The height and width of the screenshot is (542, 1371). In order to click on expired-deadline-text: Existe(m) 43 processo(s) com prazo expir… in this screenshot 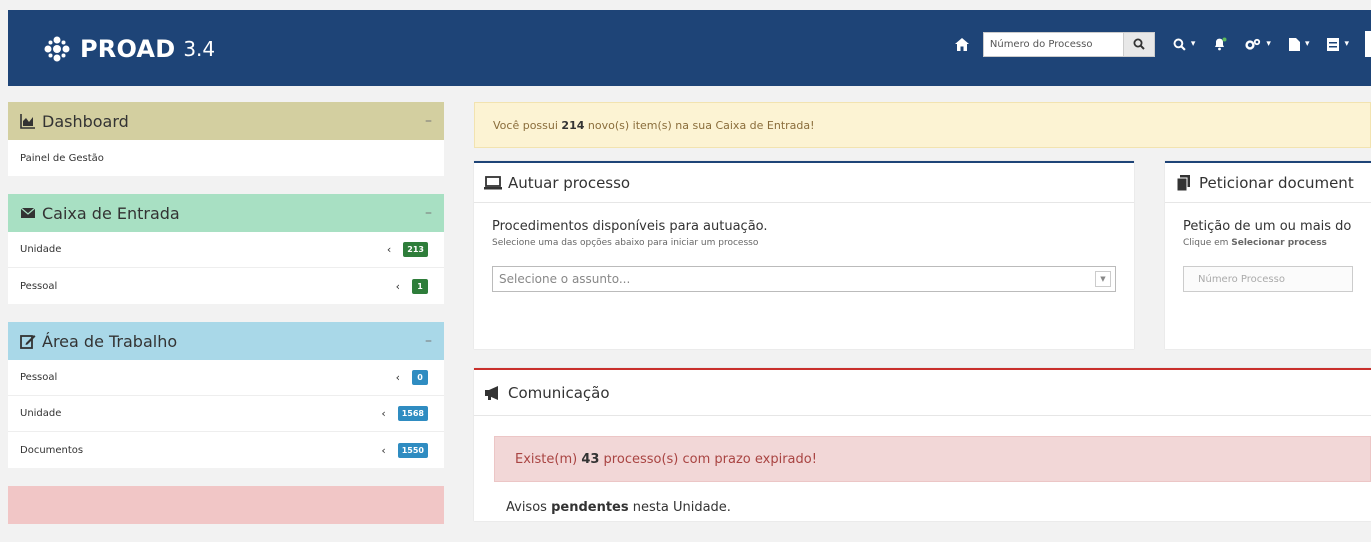, I will do `click(666, 459)`.